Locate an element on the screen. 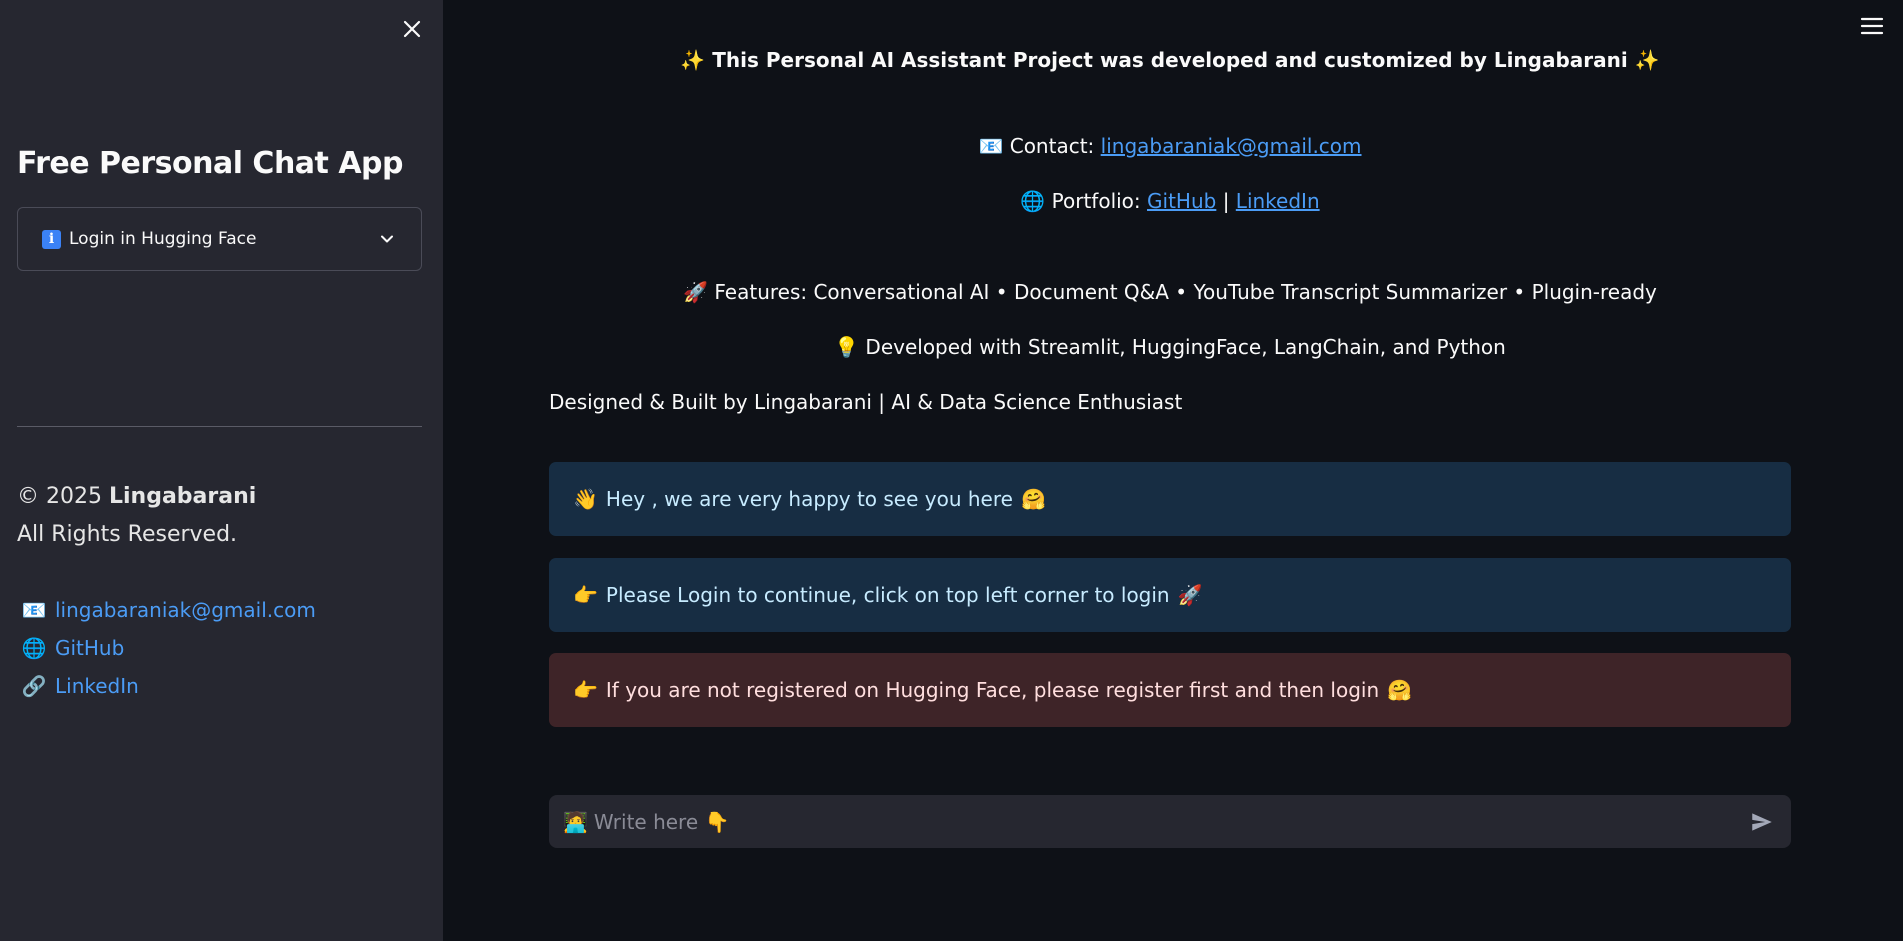 The image size is (1903, 941). copyright-name: Lingabarani is located at coordinates (182, 496).